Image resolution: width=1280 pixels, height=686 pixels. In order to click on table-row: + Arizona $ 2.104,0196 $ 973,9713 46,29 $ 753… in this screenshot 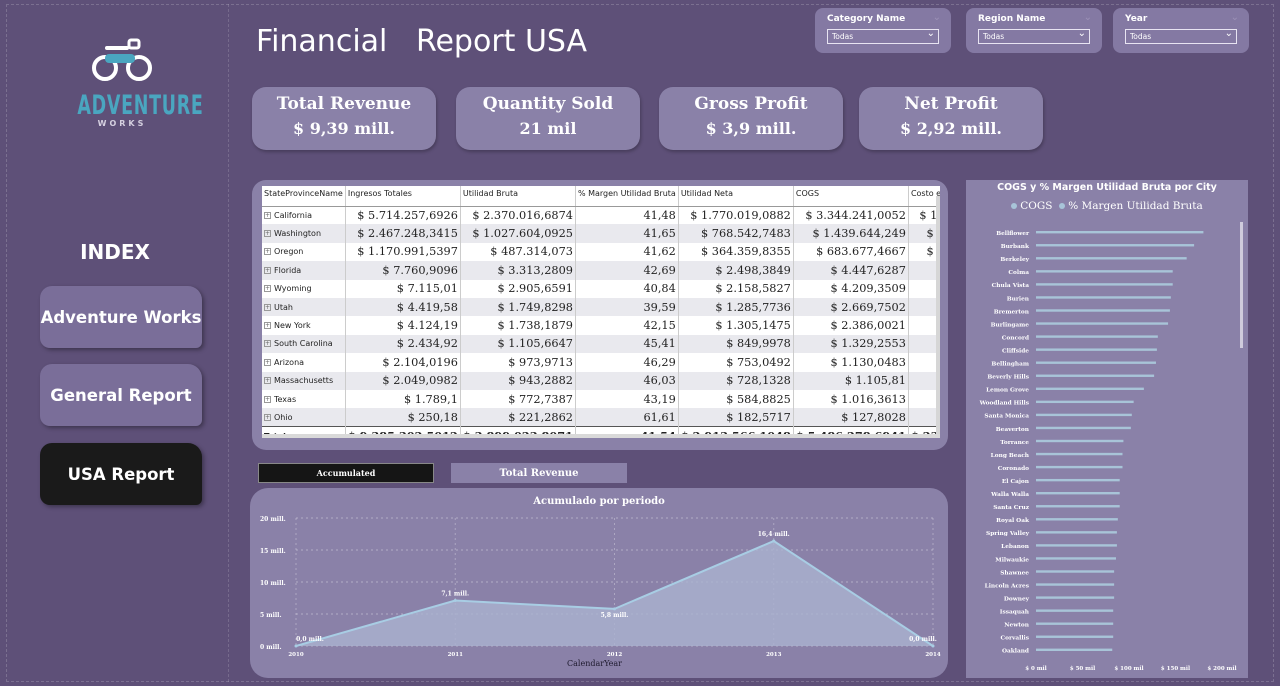, I will do `click(601, 362)`.